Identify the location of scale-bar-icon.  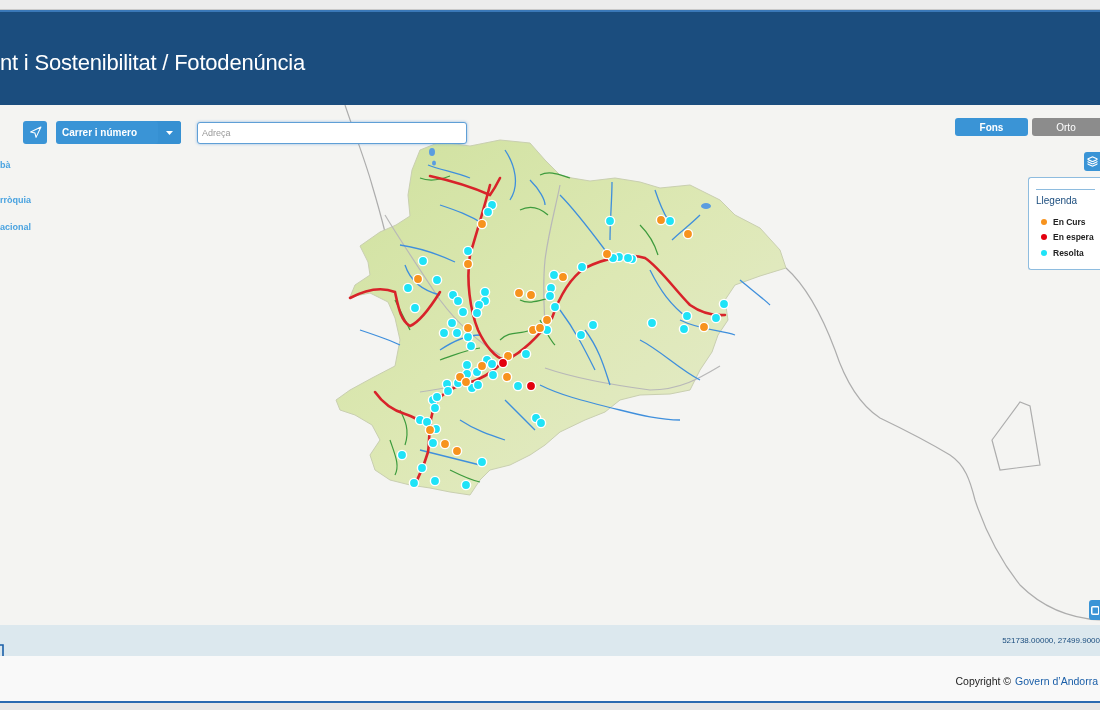
(2, 650).